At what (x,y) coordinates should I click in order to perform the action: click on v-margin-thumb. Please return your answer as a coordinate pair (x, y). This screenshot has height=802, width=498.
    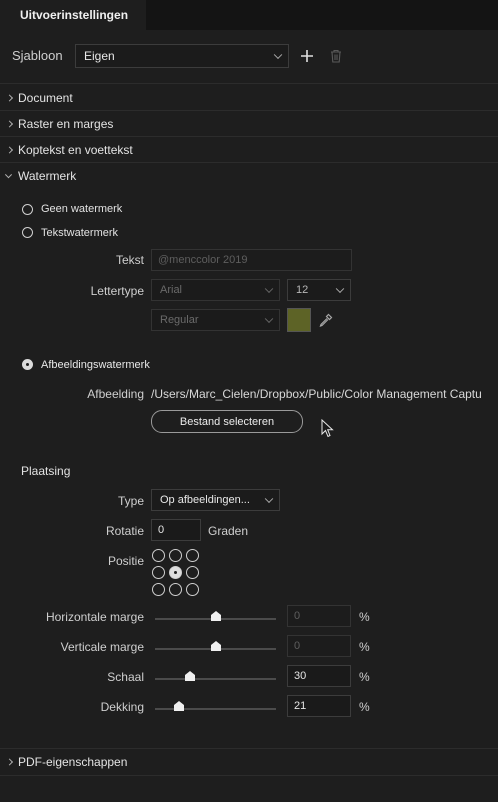
    Looking at the image, I should click on (216, 646).